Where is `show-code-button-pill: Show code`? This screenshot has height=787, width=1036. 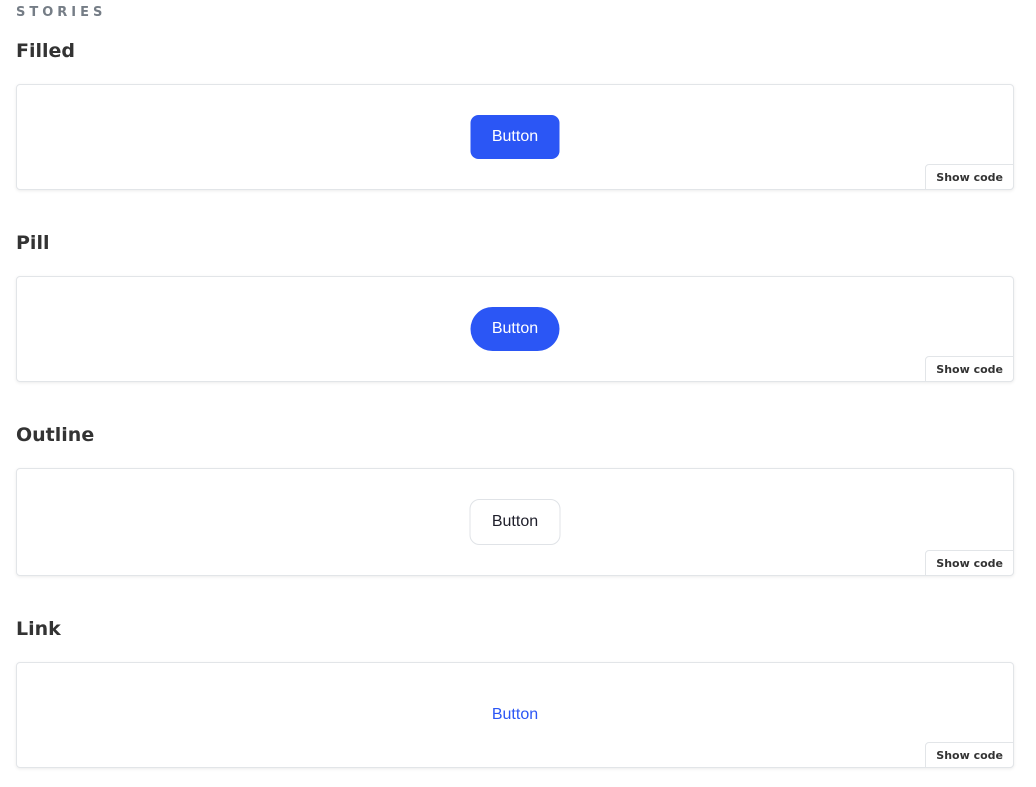 show-code-button-pill: Show code is located at coordinates (969, 369).